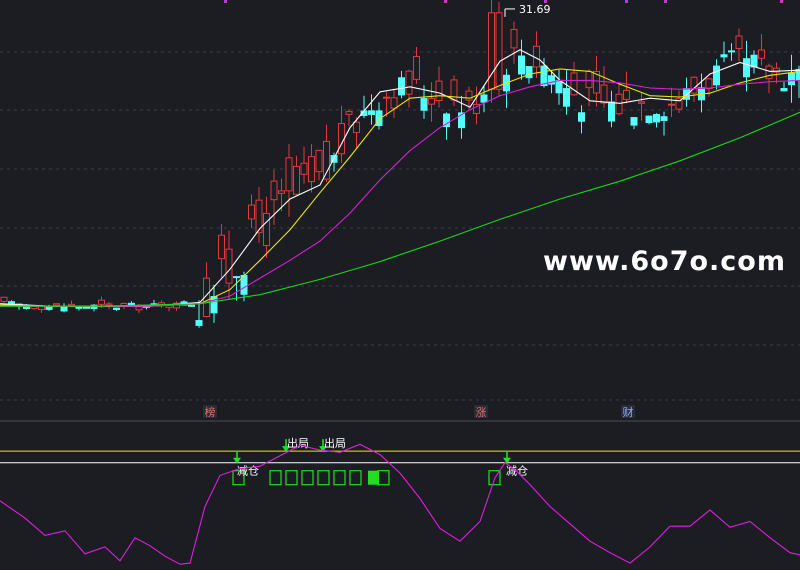 The width and height of the screenshot is (800, 570). What do you see at coordinates (535, 9) in the screenshot?
I see `peak-label: 31.69` at bounding box center [535, 9].